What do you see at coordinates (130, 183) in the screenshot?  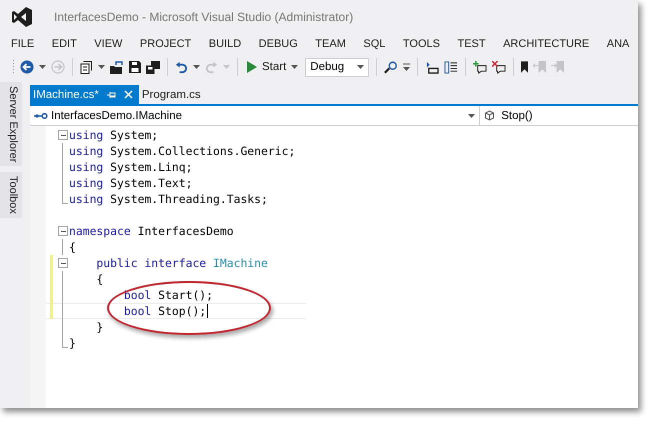 I see `code-line: using System.Text;` at bounding box center [130, 183].